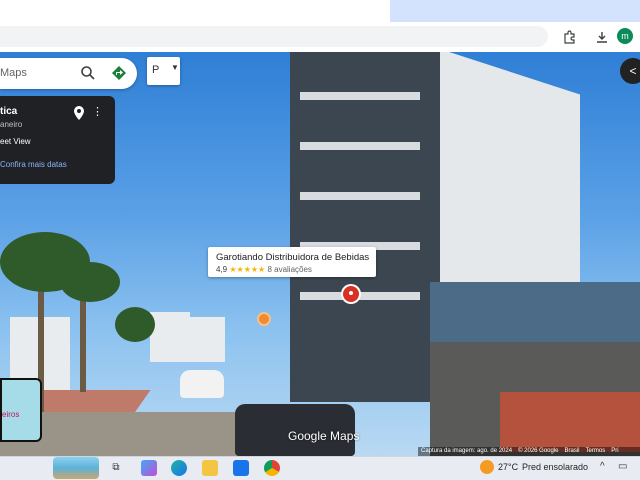  I want to click on chevron-down-icon: ▼, so click(175, 67).